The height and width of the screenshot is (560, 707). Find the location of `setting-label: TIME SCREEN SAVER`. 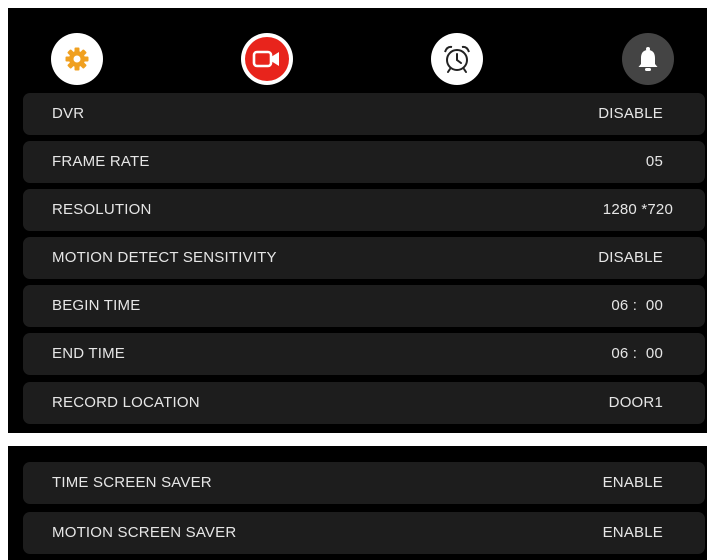

setting-label: TIME SCREEN SAVER is located at coordinates (132, 482).